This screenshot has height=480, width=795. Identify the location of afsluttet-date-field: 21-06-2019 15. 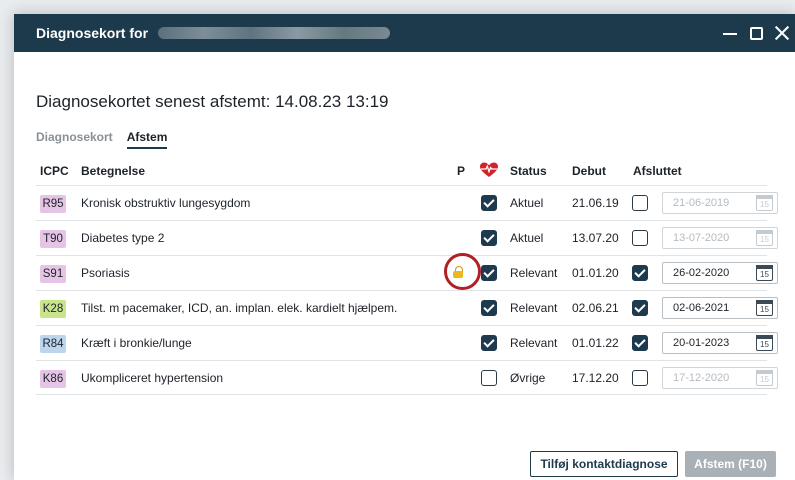
(720, 203).